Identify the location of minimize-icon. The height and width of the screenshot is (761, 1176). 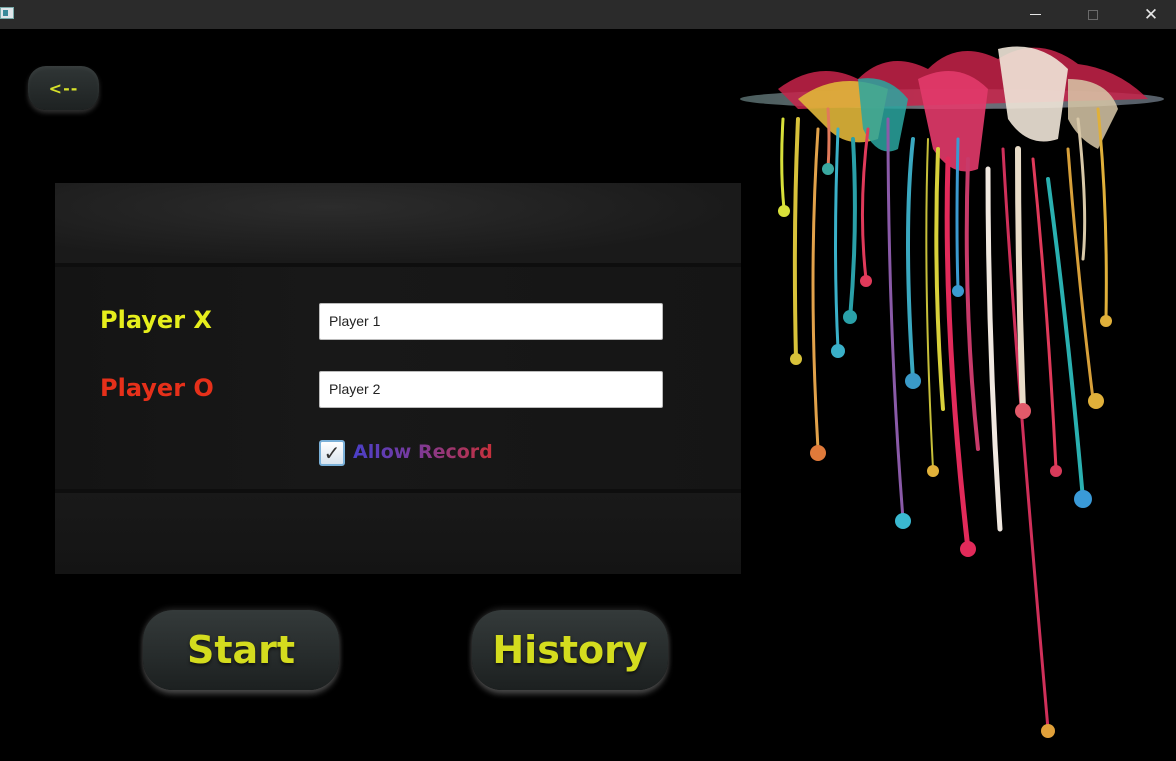
(1035, 14).